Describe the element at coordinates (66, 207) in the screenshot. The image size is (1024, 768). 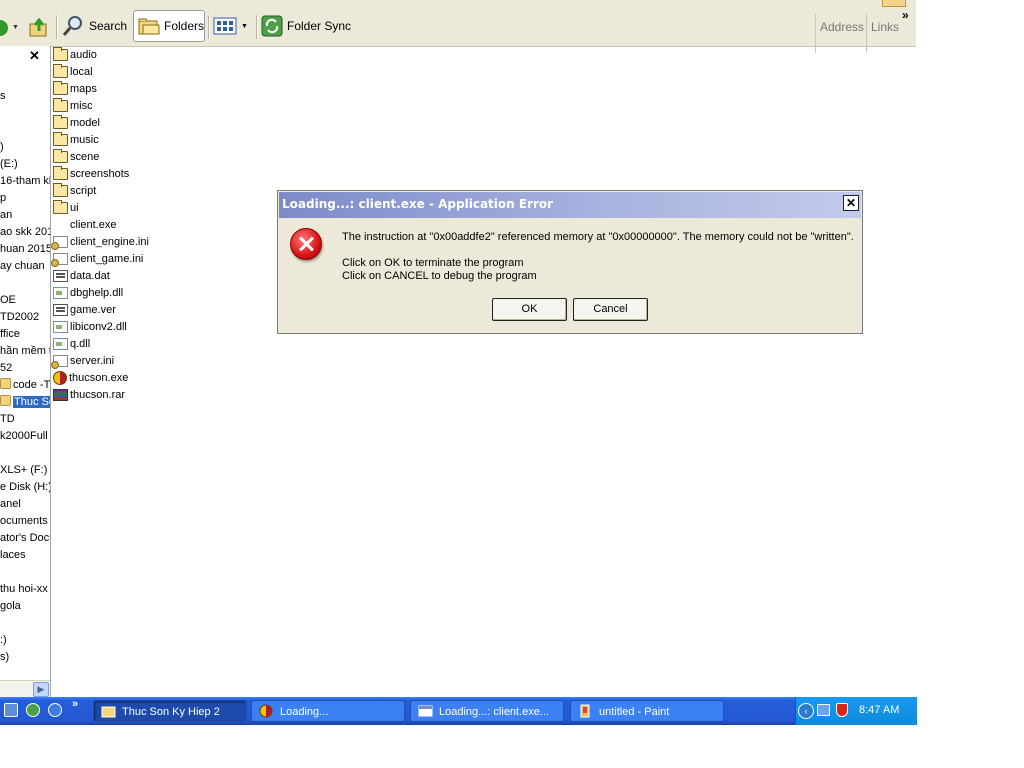
I see `file-item: ui` at that location.